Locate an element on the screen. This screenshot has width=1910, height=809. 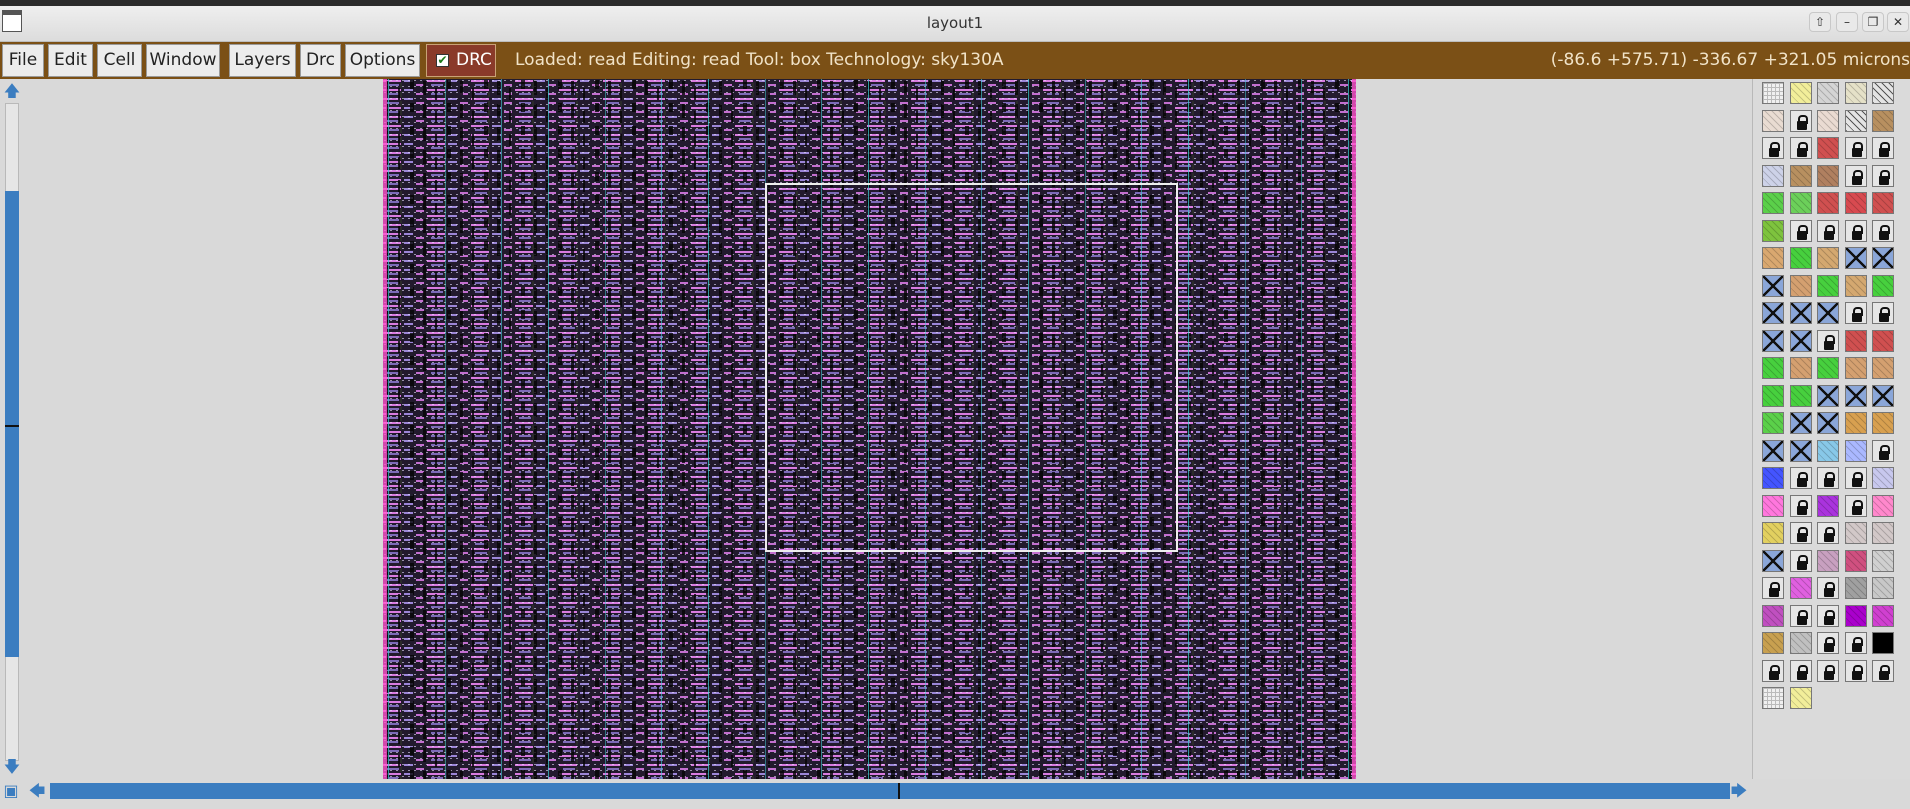
horizontal-scroll-thumb is located at coordinates (890, 791).